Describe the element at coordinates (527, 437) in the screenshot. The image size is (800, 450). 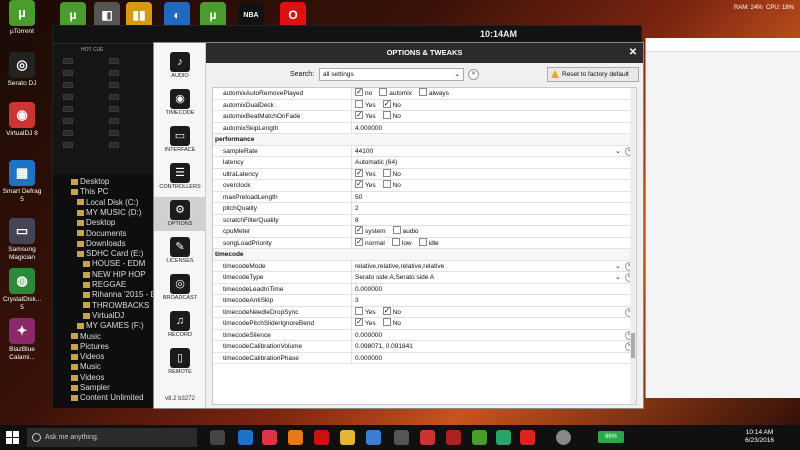
I see `serato-icon` at that location.